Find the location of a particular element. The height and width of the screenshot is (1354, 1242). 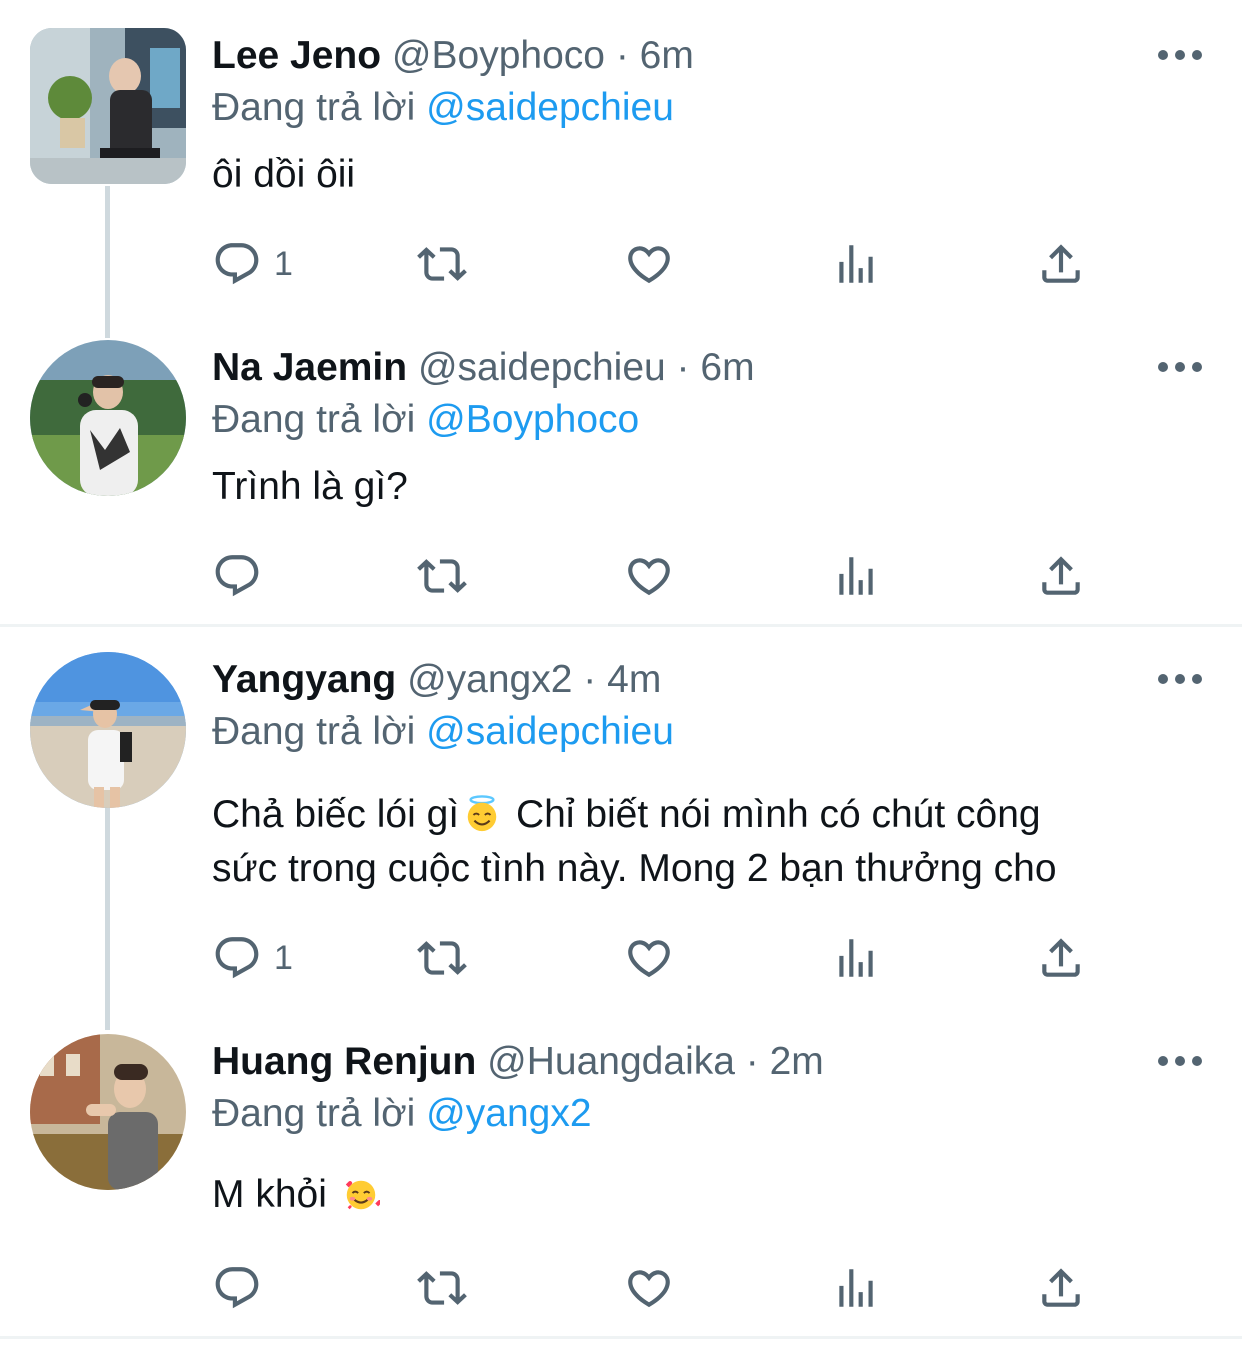

tweet-header: Huang Renjun @Huangdaika · 2m is located at coordinates (518, 1062).